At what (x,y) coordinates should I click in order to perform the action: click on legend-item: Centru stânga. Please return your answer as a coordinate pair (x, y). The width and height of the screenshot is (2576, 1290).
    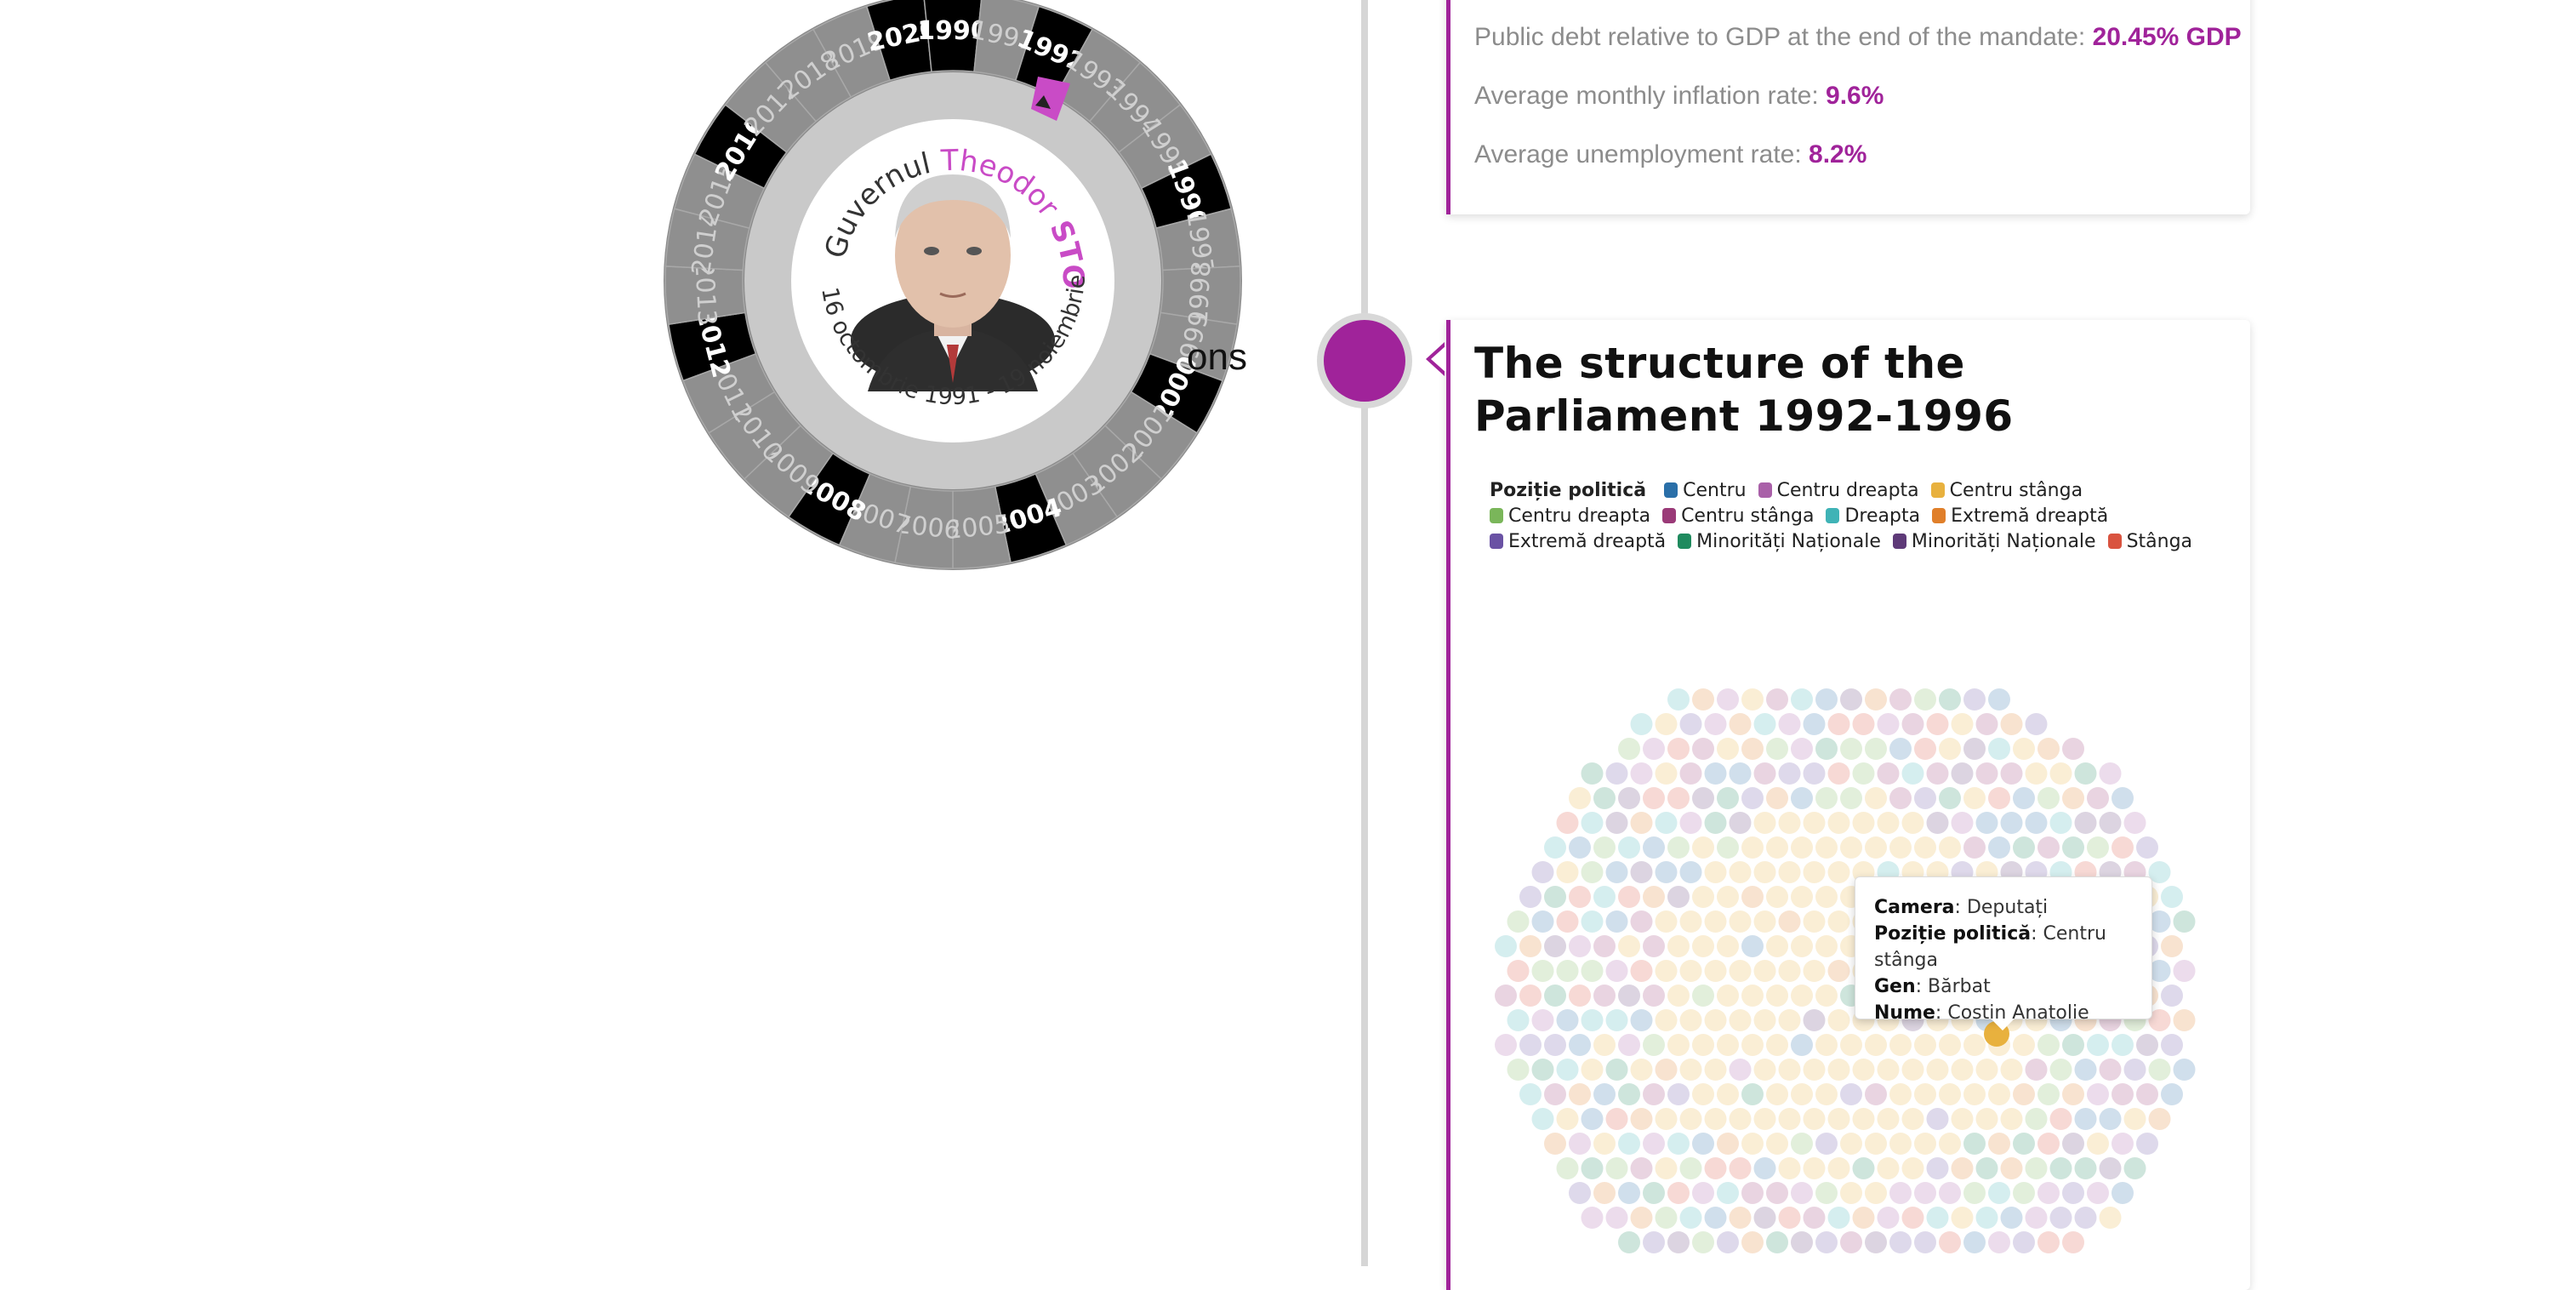
    Looking at the image, I should click on (2007, 491).